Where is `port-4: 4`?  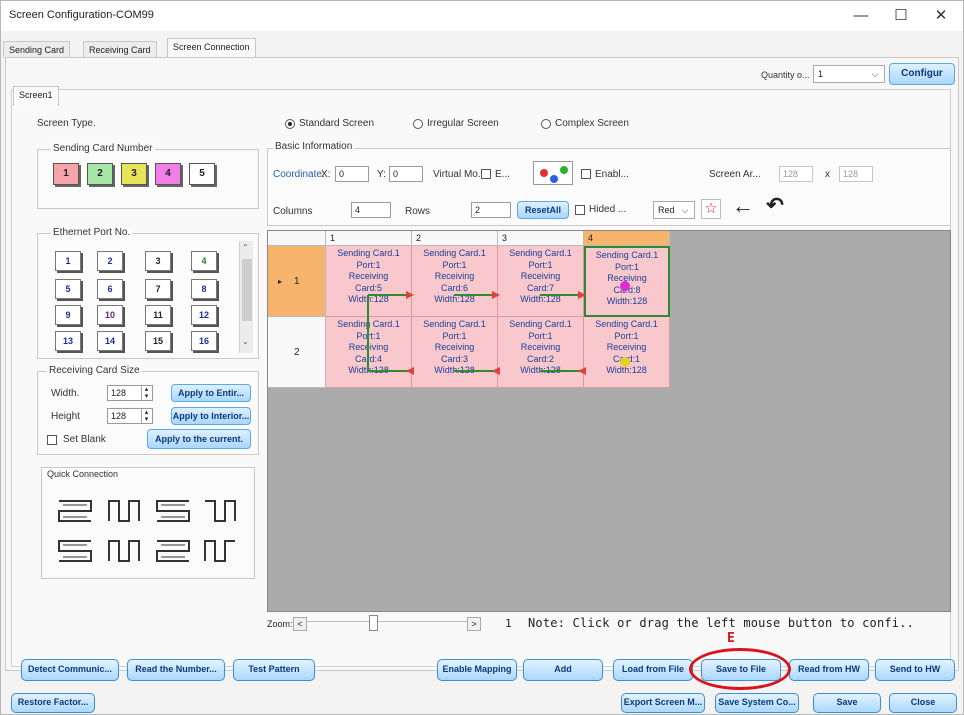
port-4: 4 is located at coordinates (204, 261).